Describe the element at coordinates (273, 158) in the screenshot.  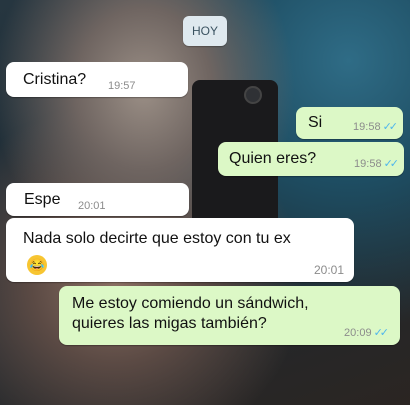
I see `message-text: Quien eres?` at that location.